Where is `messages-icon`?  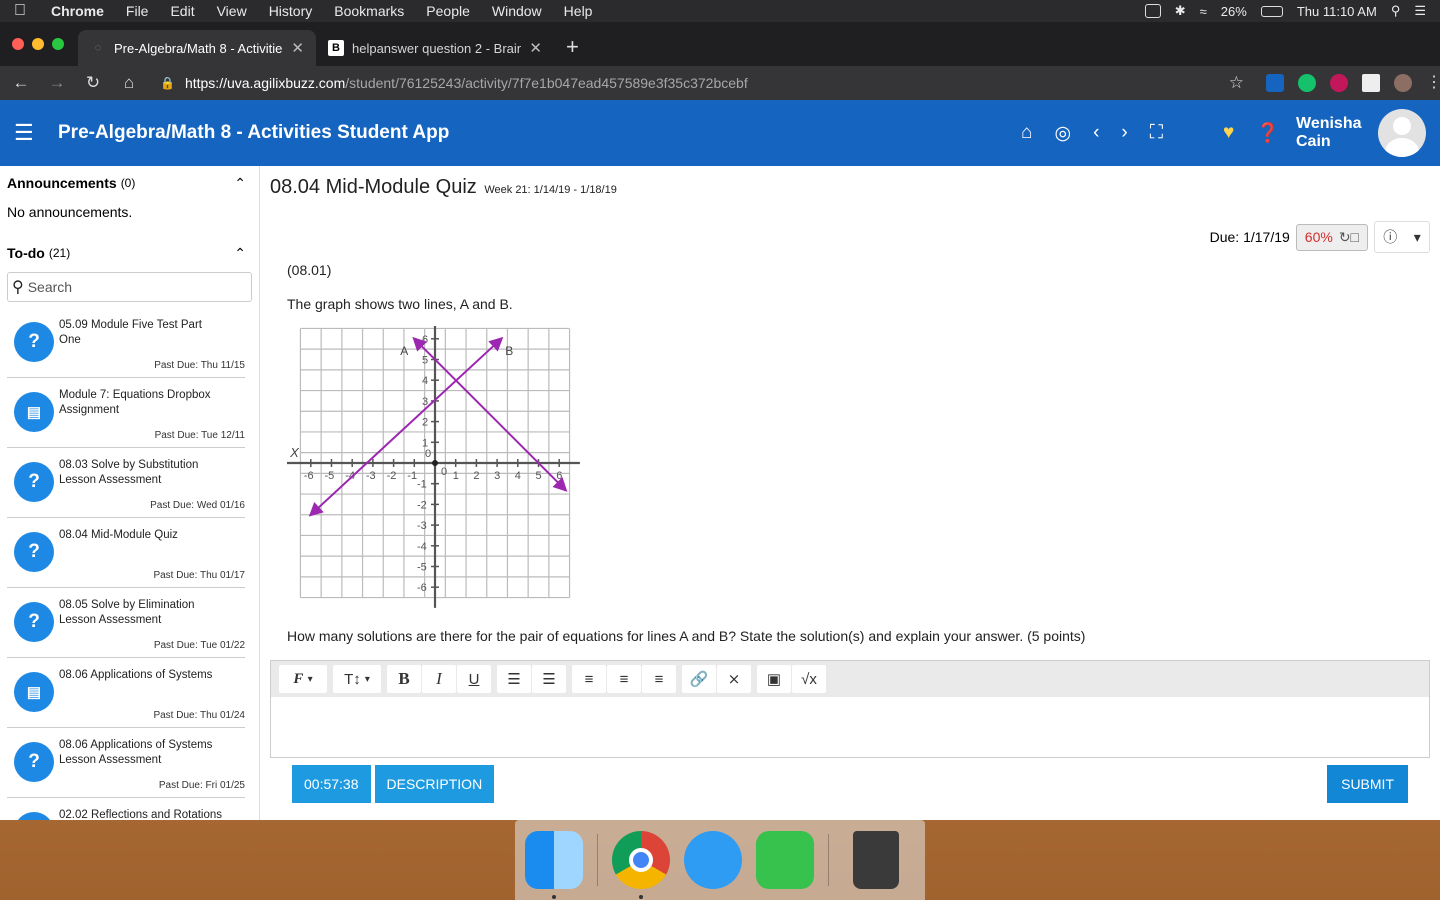
messages-icon is located at coordinates (713, 860).